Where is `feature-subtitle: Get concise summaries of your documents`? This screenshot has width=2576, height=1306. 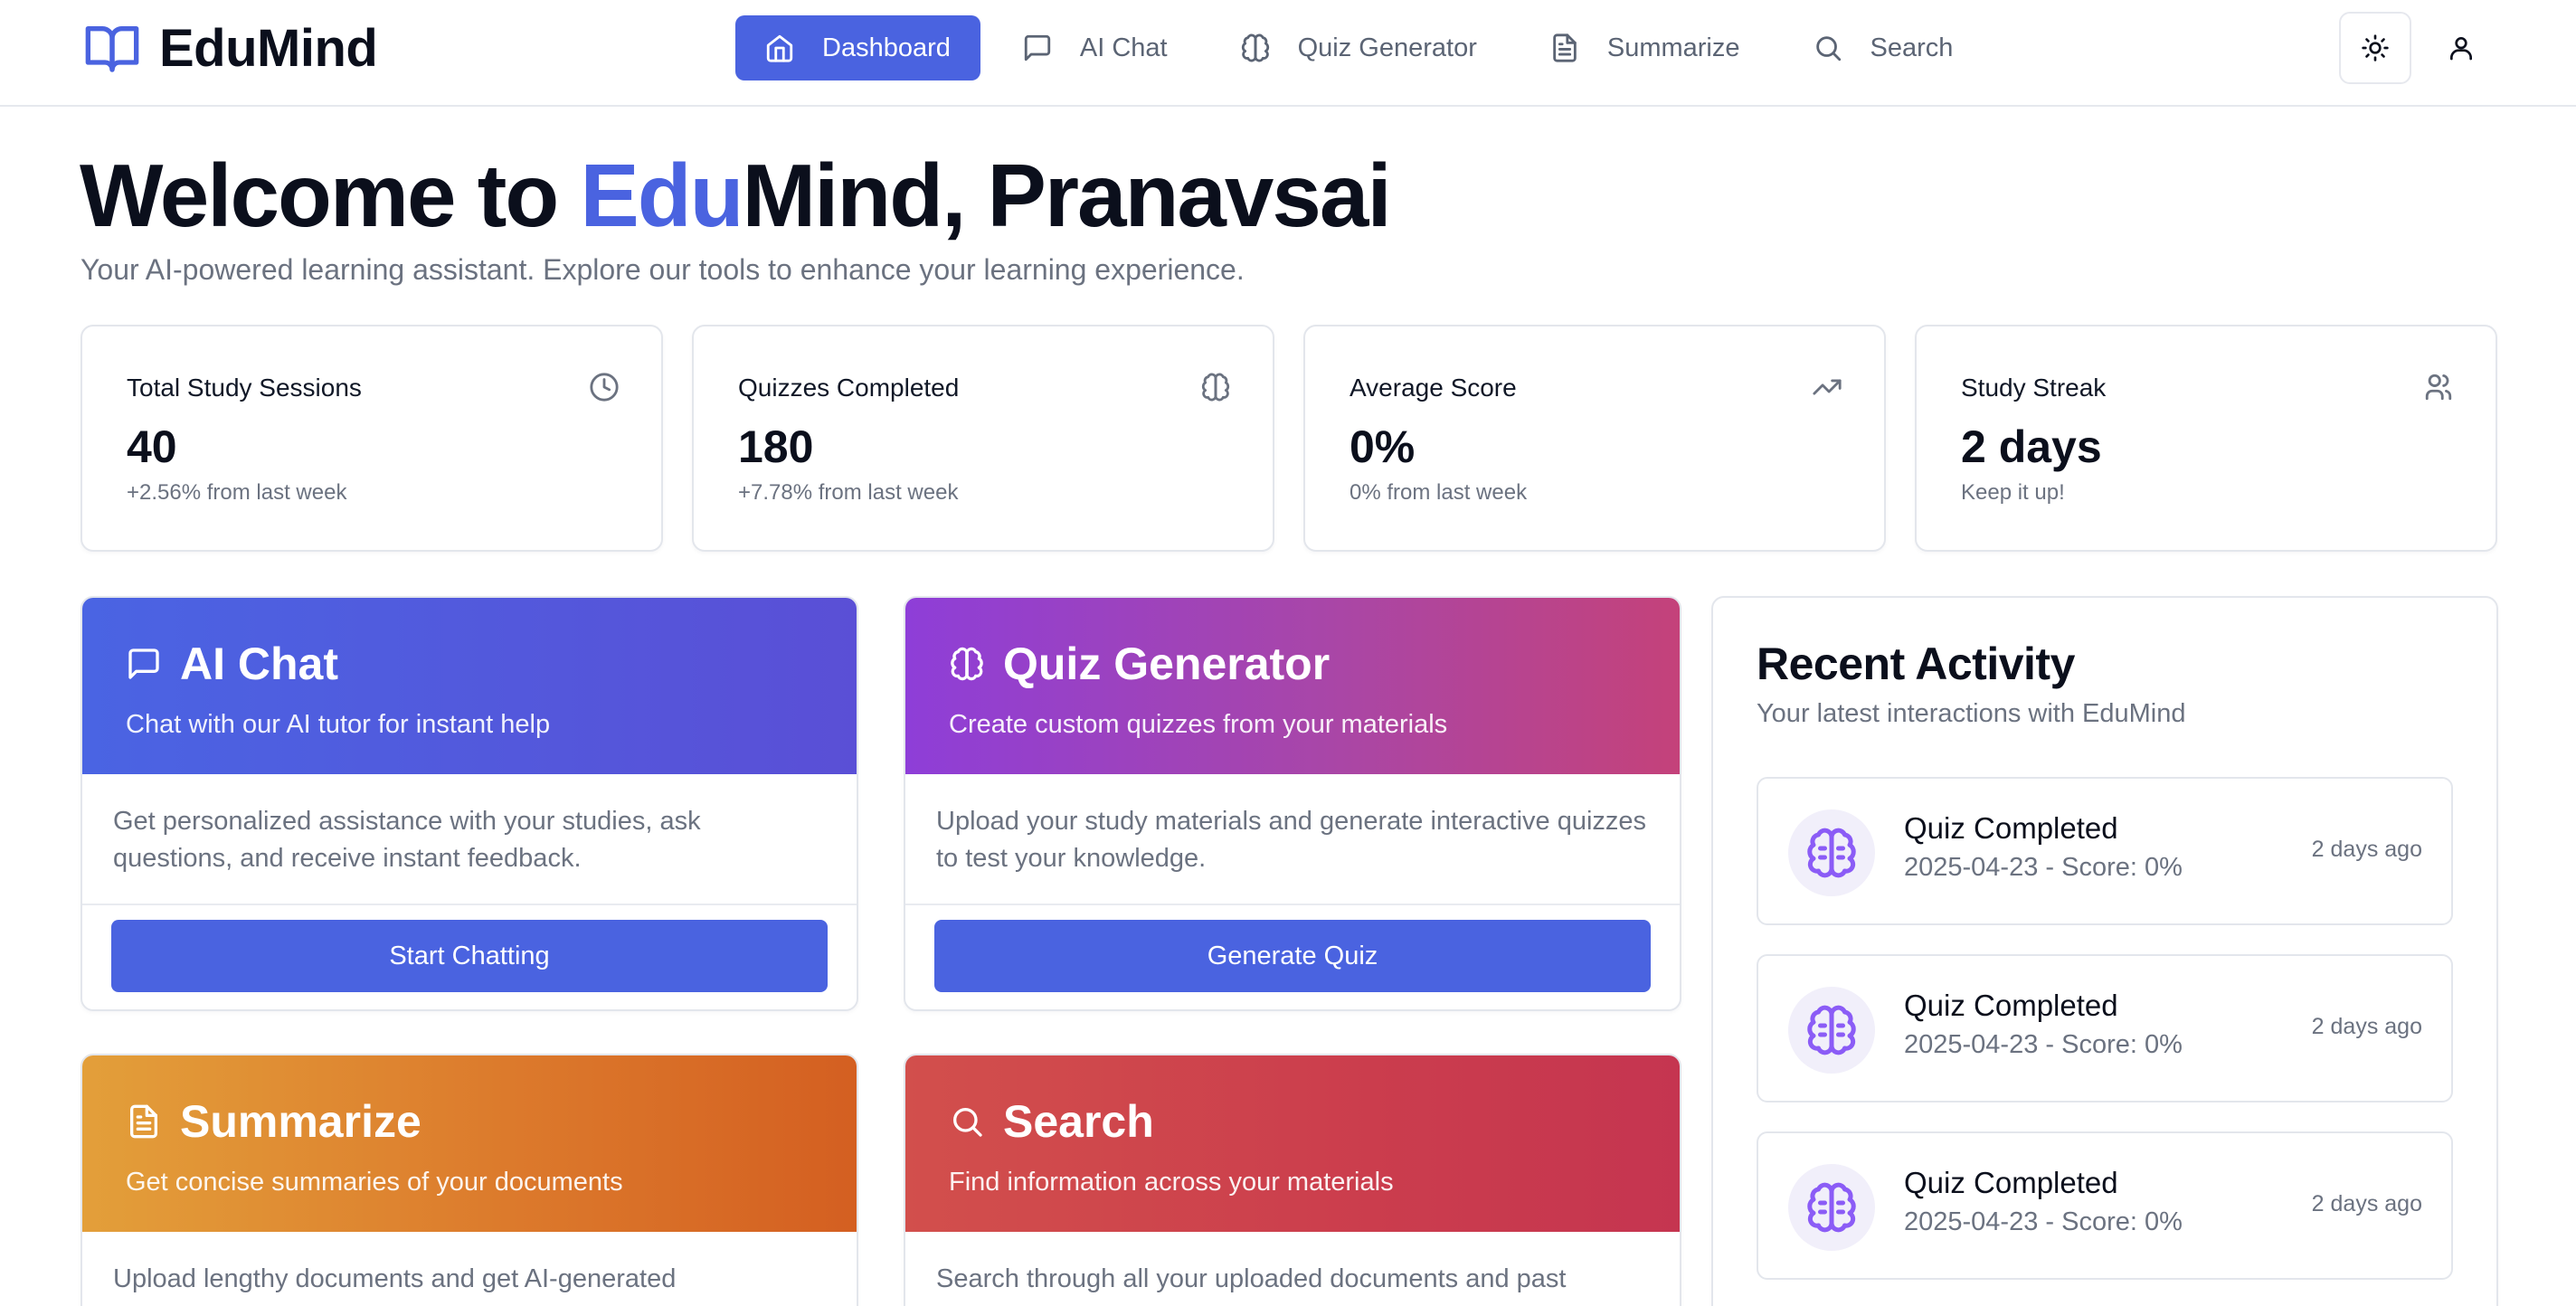
feature-subtitle: Get concise summaries of your documents is located at coordinates (375, 1182).